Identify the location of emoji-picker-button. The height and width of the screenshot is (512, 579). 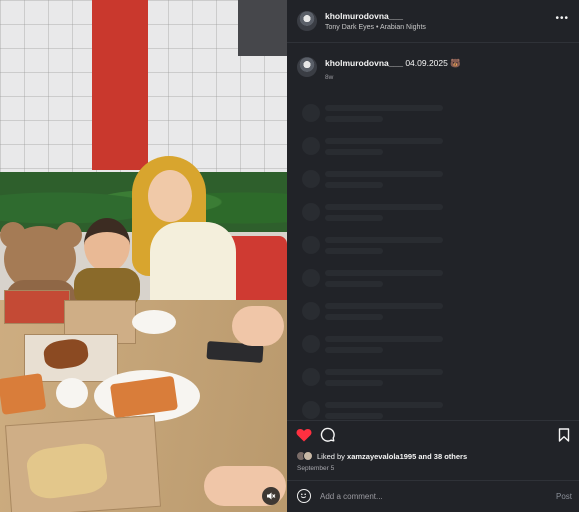
(304, 496).